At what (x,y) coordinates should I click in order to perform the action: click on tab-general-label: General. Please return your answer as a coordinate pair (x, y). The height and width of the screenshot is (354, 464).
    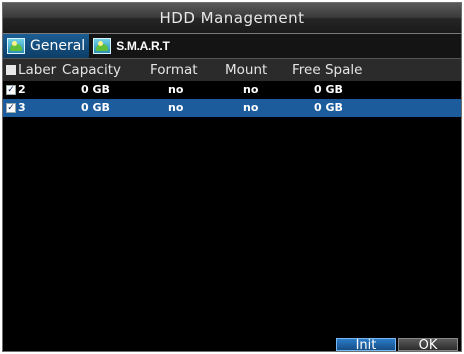
    Looking at the image, I should click on (58, 46).